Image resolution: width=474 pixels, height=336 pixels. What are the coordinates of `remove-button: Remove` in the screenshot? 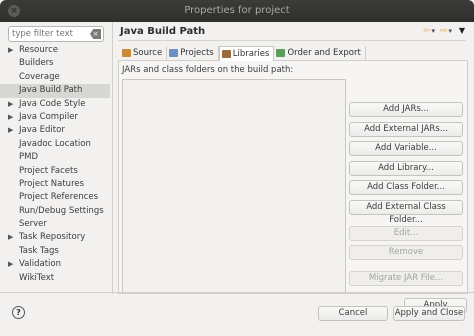 It's located at (406, 252).